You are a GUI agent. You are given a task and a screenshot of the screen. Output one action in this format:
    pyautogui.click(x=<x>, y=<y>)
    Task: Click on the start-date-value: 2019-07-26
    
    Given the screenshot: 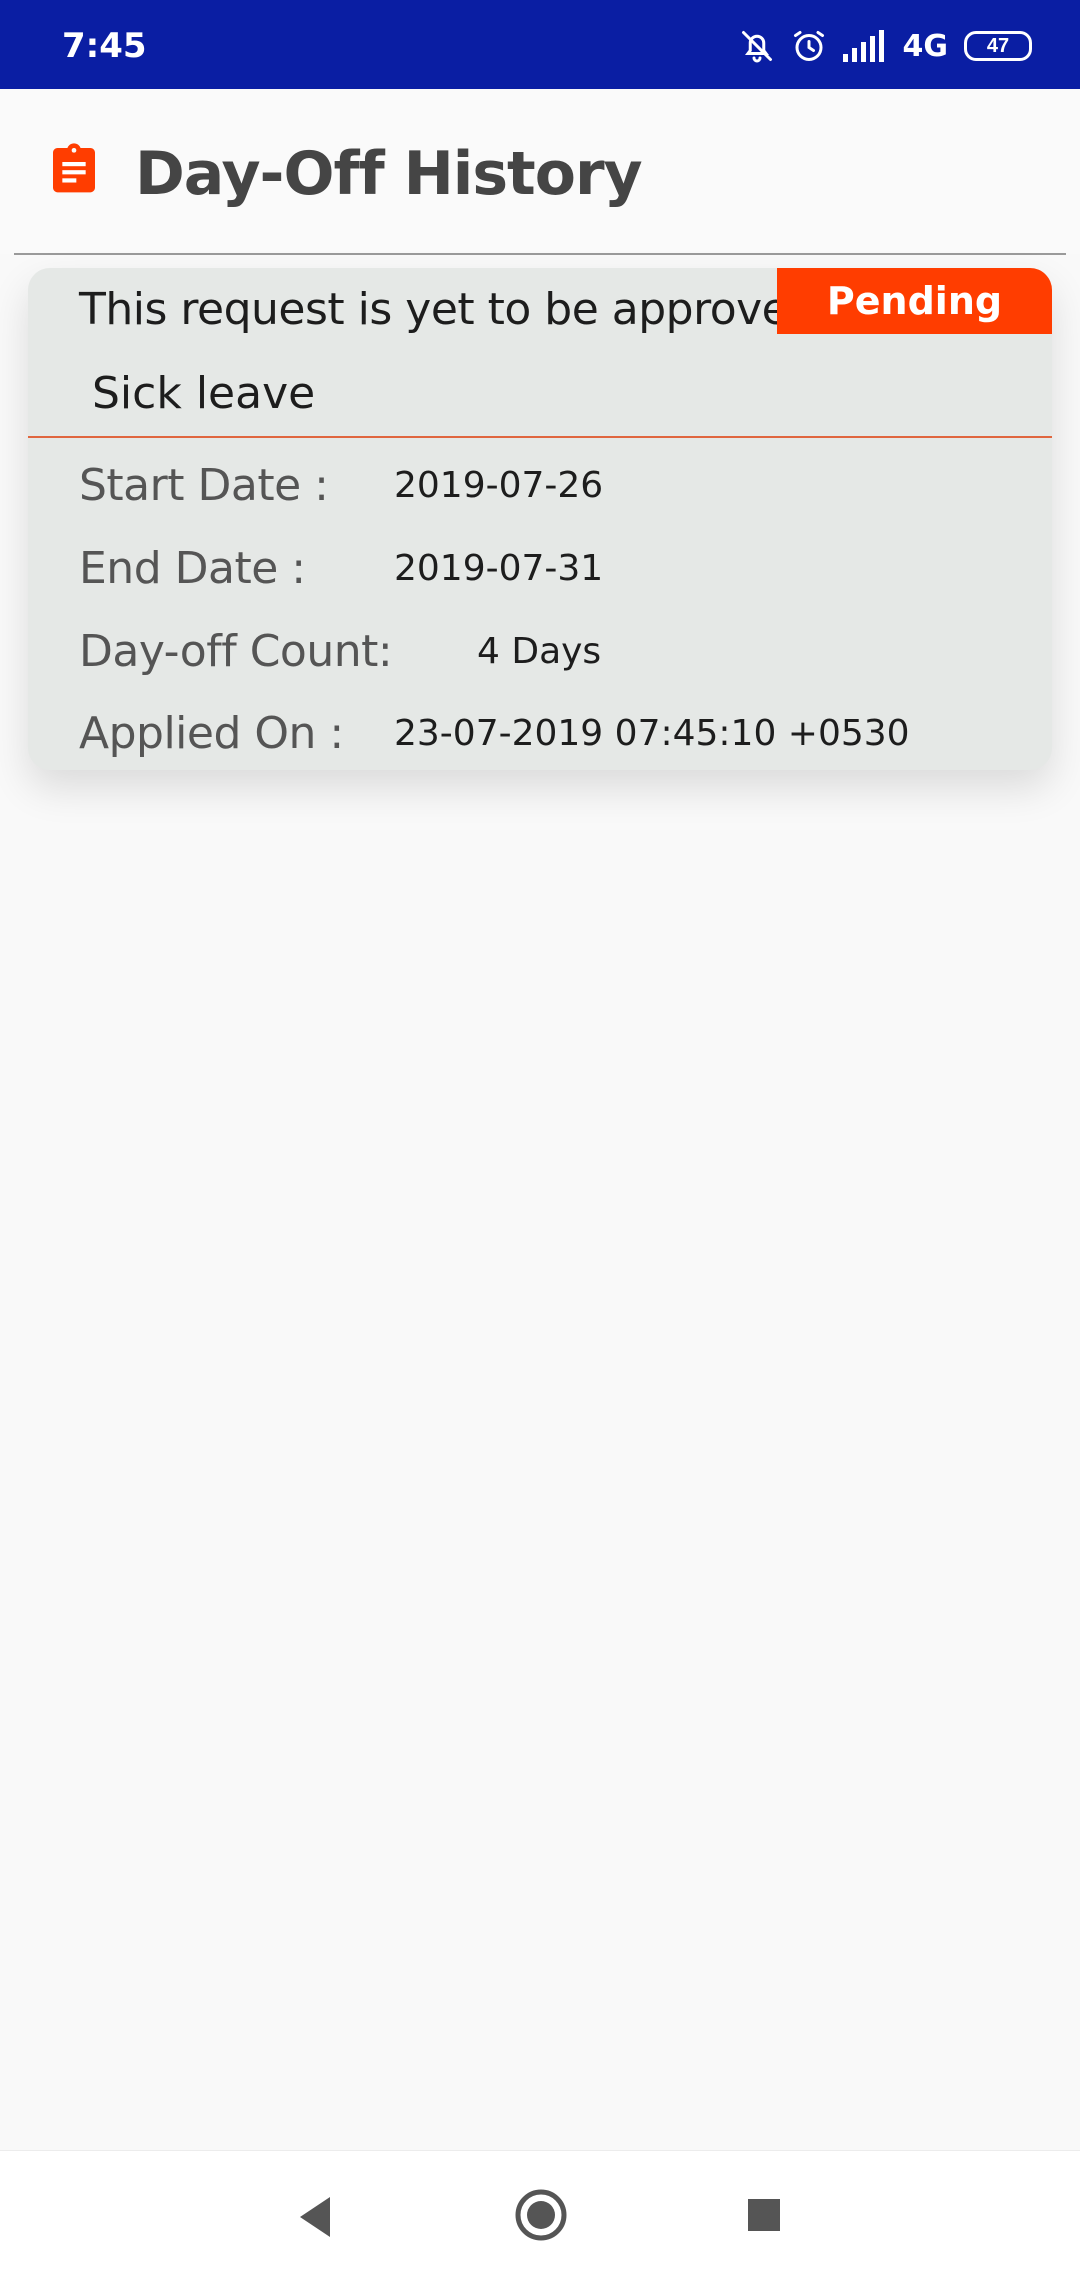 What is the action you would take?
    pyautogui.click(x=499, y=485)
    